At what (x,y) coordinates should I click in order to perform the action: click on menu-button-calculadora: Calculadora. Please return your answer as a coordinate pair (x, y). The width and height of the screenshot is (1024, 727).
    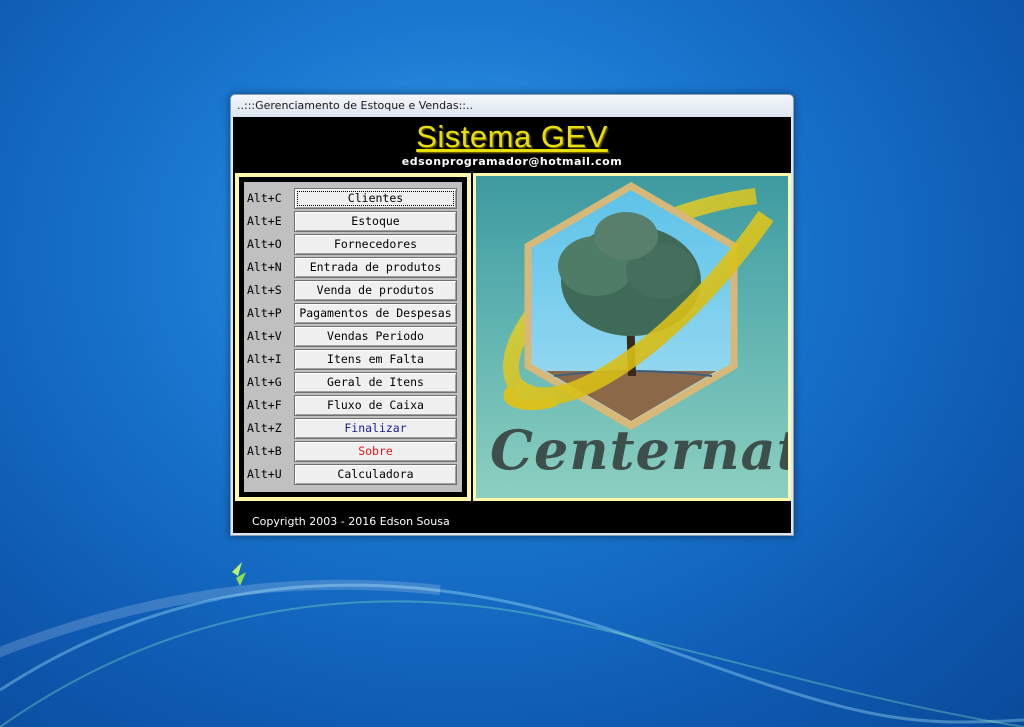
    Looking at the image, I should click on (375, 474).